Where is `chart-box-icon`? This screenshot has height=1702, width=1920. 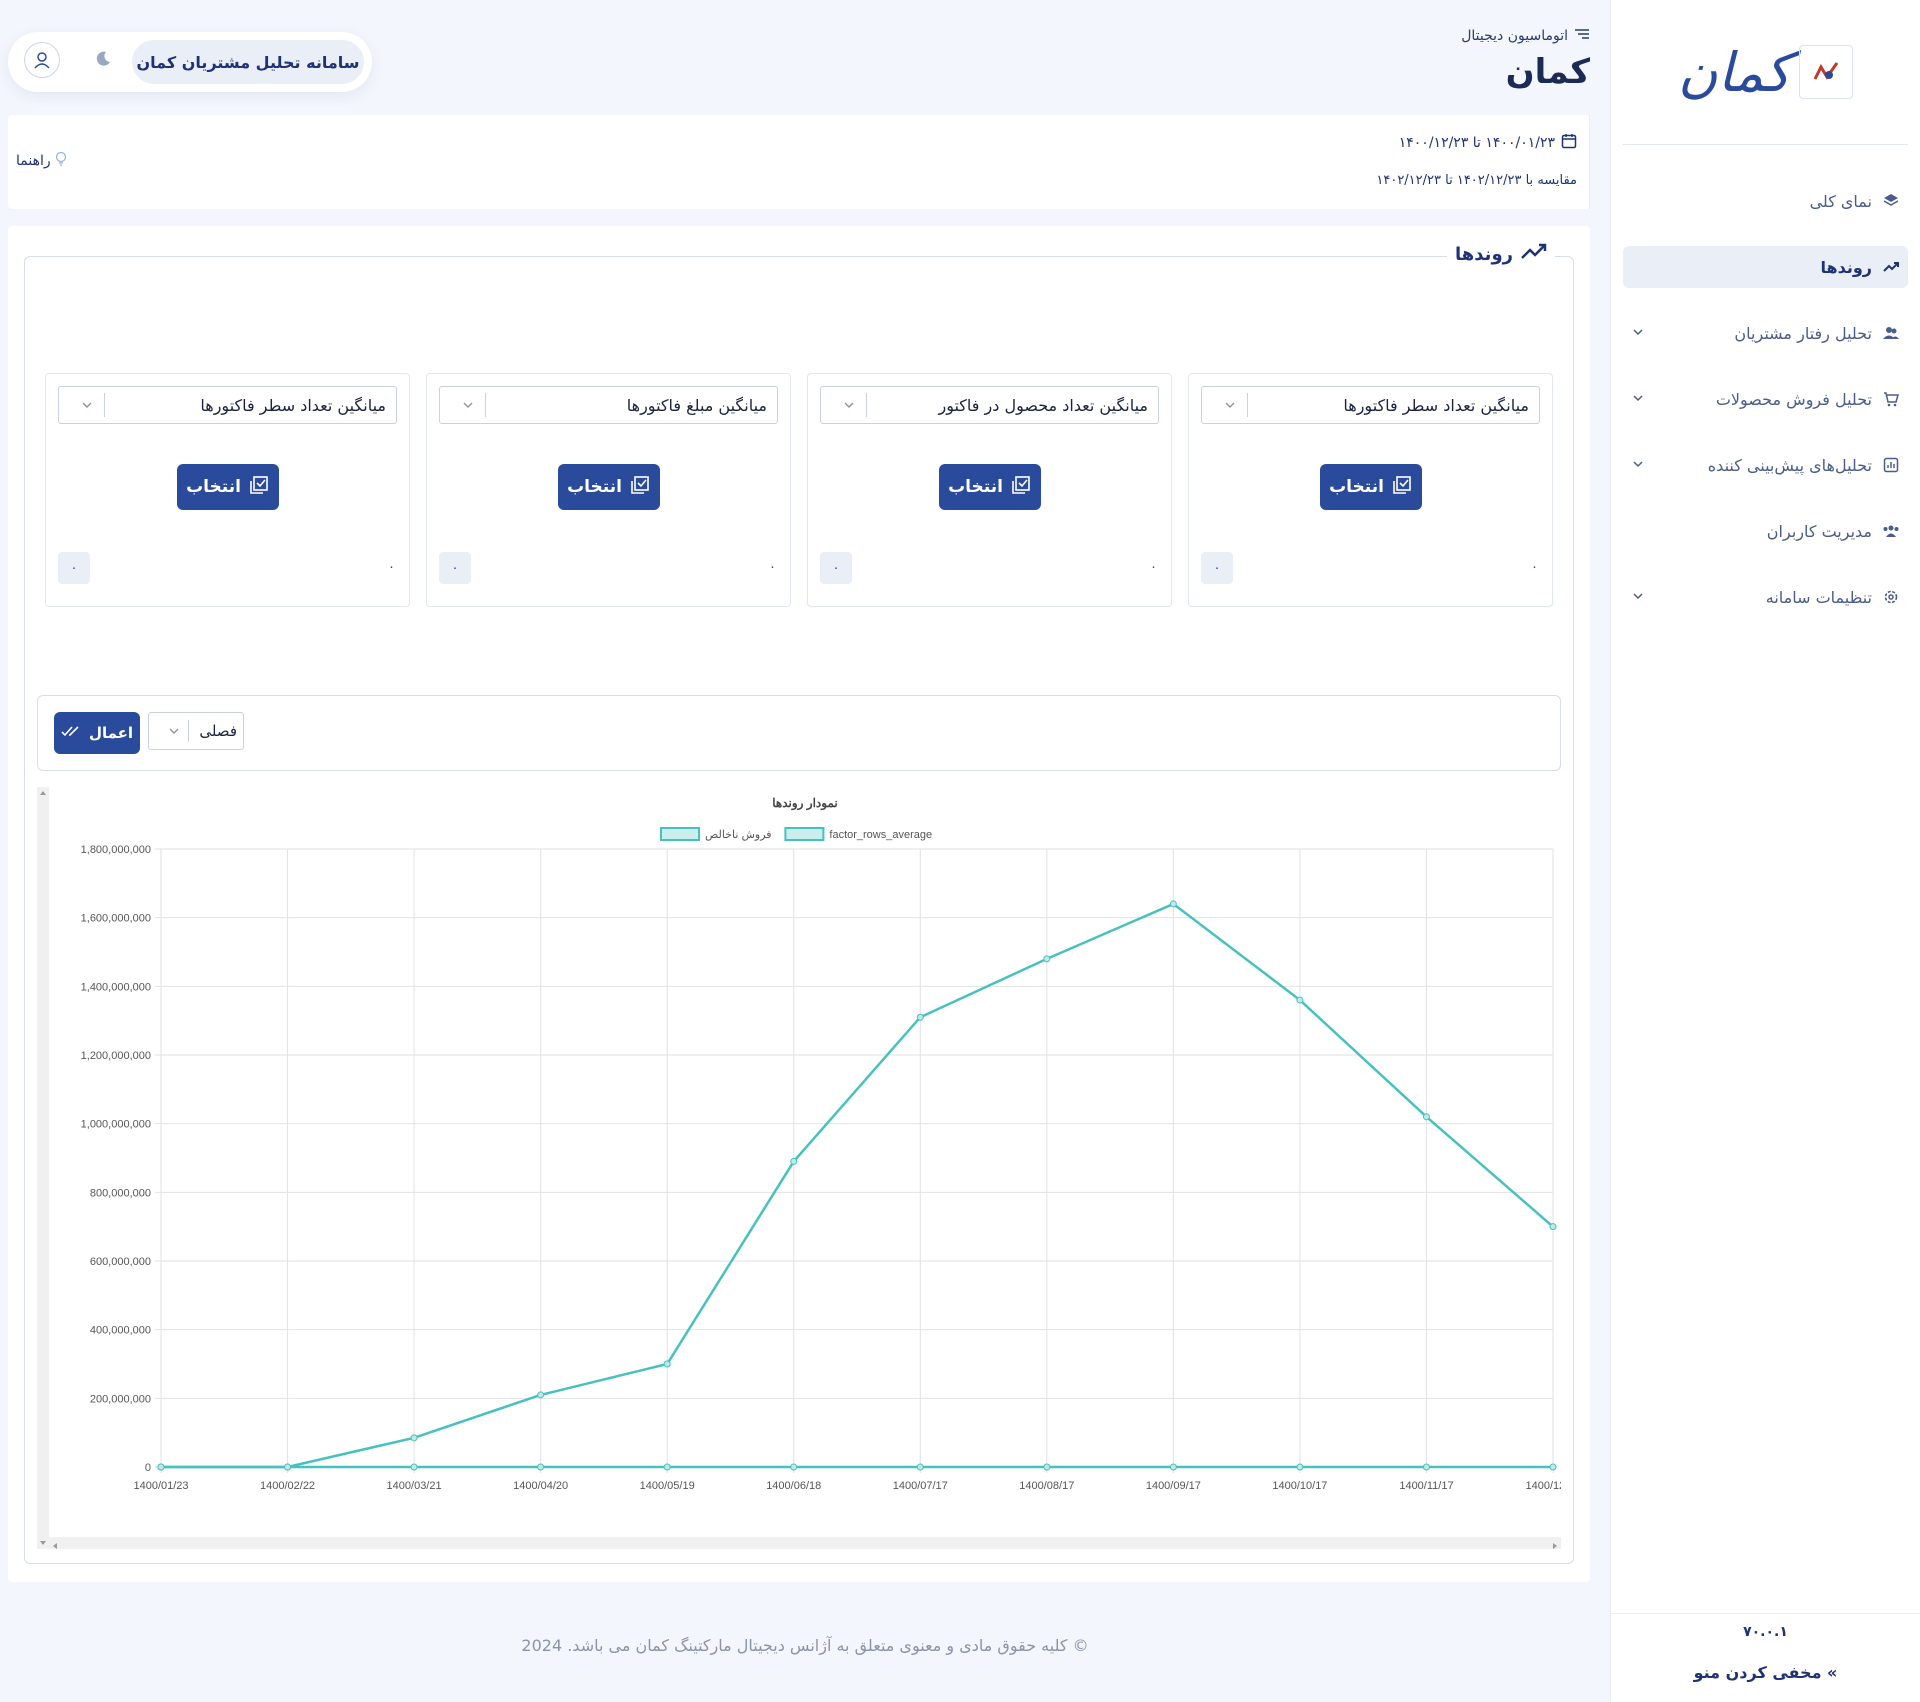
chart-box-icon is located at coordinates (1891, 465).